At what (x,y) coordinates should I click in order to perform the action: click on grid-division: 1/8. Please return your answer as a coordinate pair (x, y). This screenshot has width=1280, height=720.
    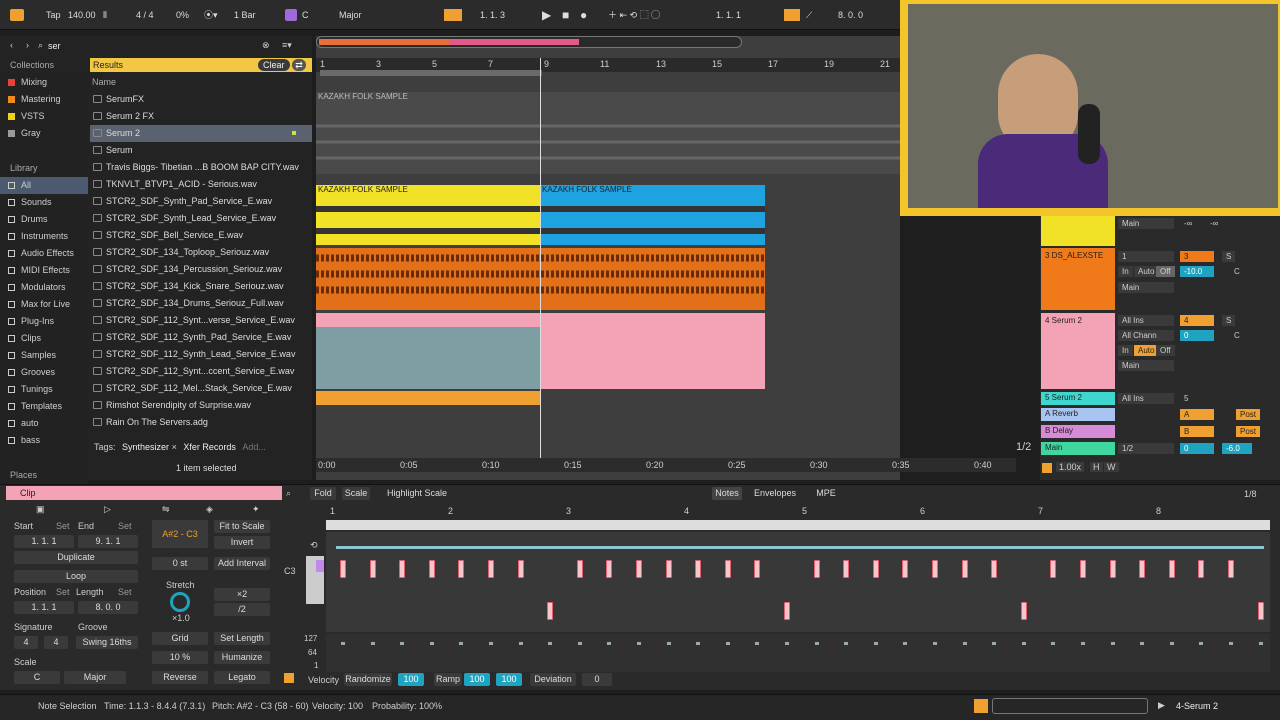
    Looking at the image, I should click on (1250, 494).